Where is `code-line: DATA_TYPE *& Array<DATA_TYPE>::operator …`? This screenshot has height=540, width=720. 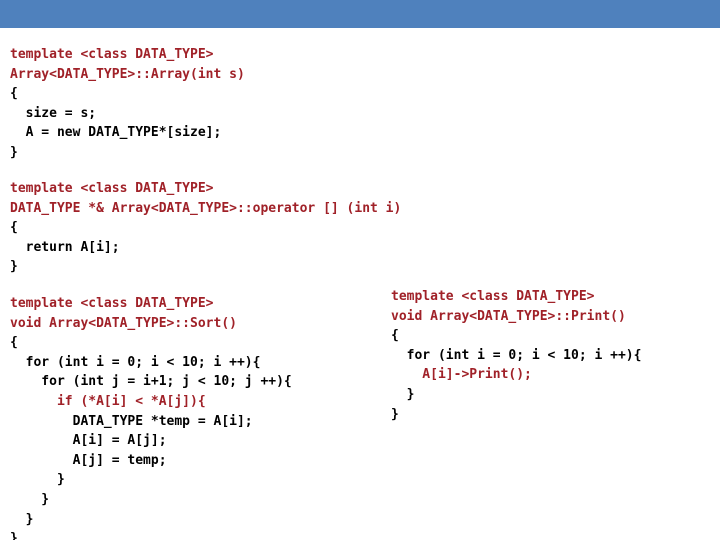
code-line: DATA_TYPE *& Array<DATA_TYPE>::operator … is located at coordinates (206, 208).